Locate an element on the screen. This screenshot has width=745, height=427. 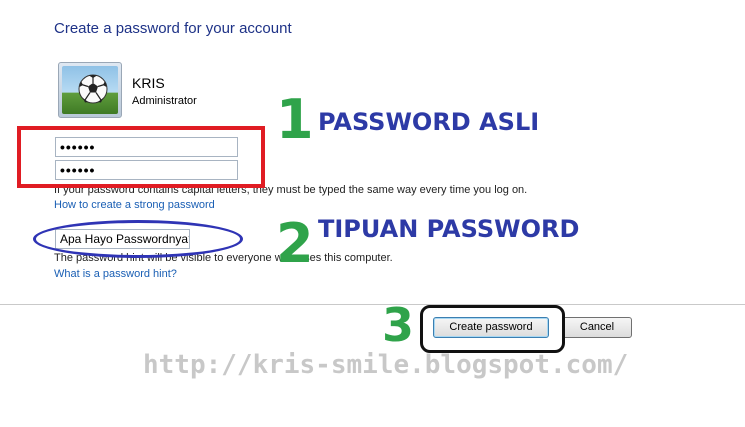
user-avatar is located at coordinates (90, 90).